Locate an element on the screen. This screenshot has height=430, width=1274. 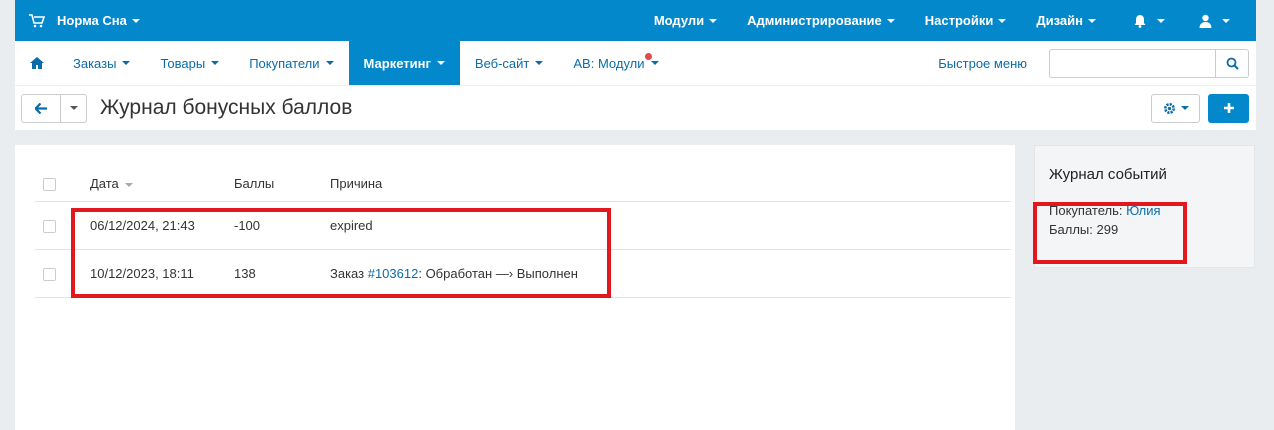
customer-link: Юлия is located at coordinates (1143, 210).